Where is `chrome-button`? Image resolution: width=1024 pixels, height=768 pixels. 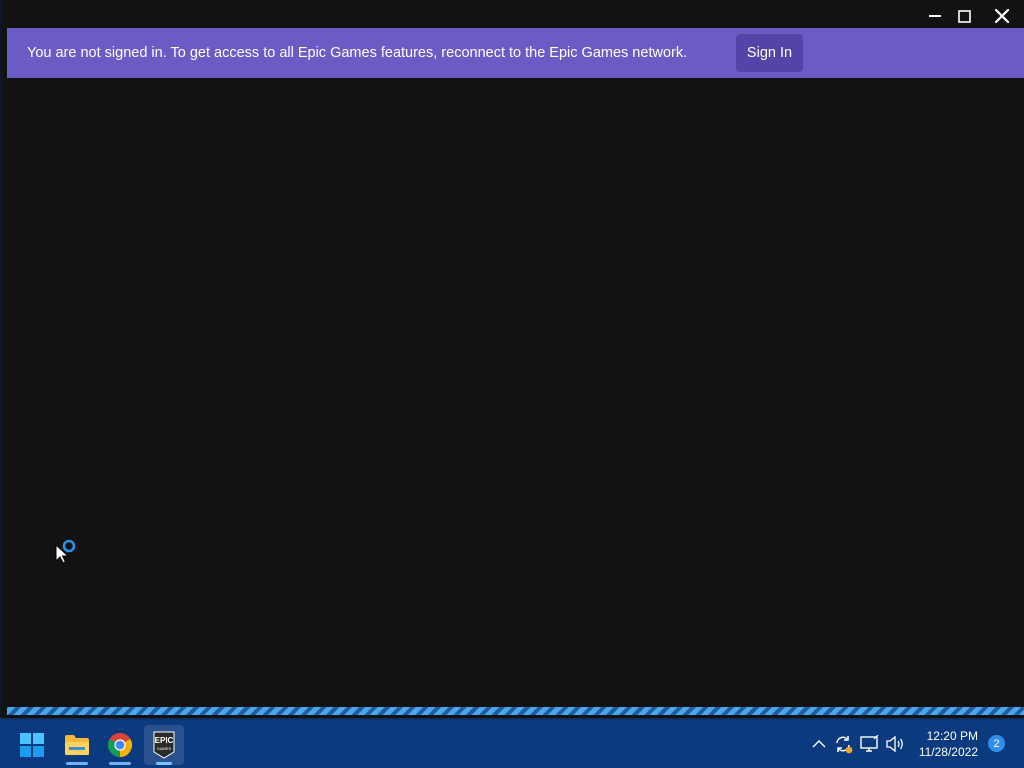
chrome-button is located at coordinates (120, 745).